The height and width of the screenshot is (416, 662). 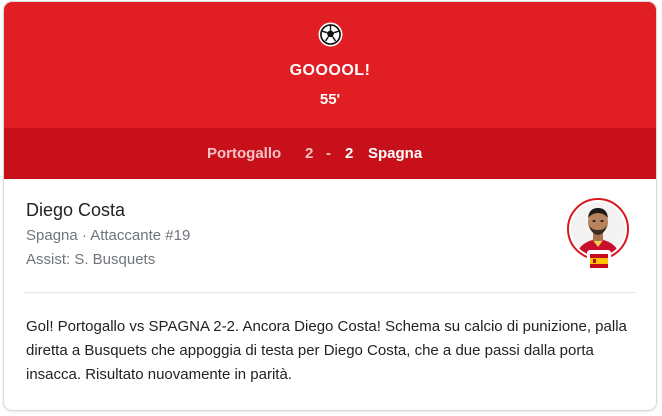 What do you see at coordinates (244, 153) in the screenshot?
I see `home-team-name: Portogallo` at bounding box center [244, 153].